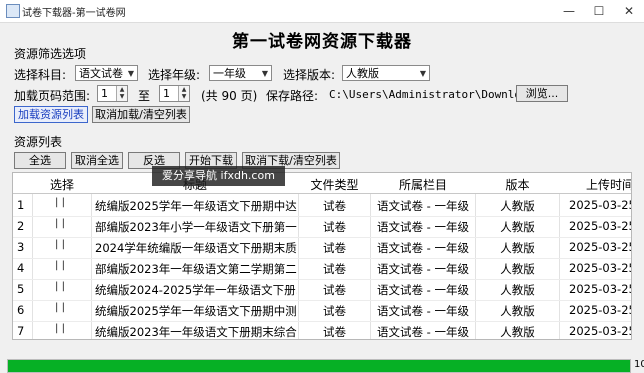 This screenshot has height=373, width=644. I want to click on grade-select: 一年级 ▼, so click(240, 73).